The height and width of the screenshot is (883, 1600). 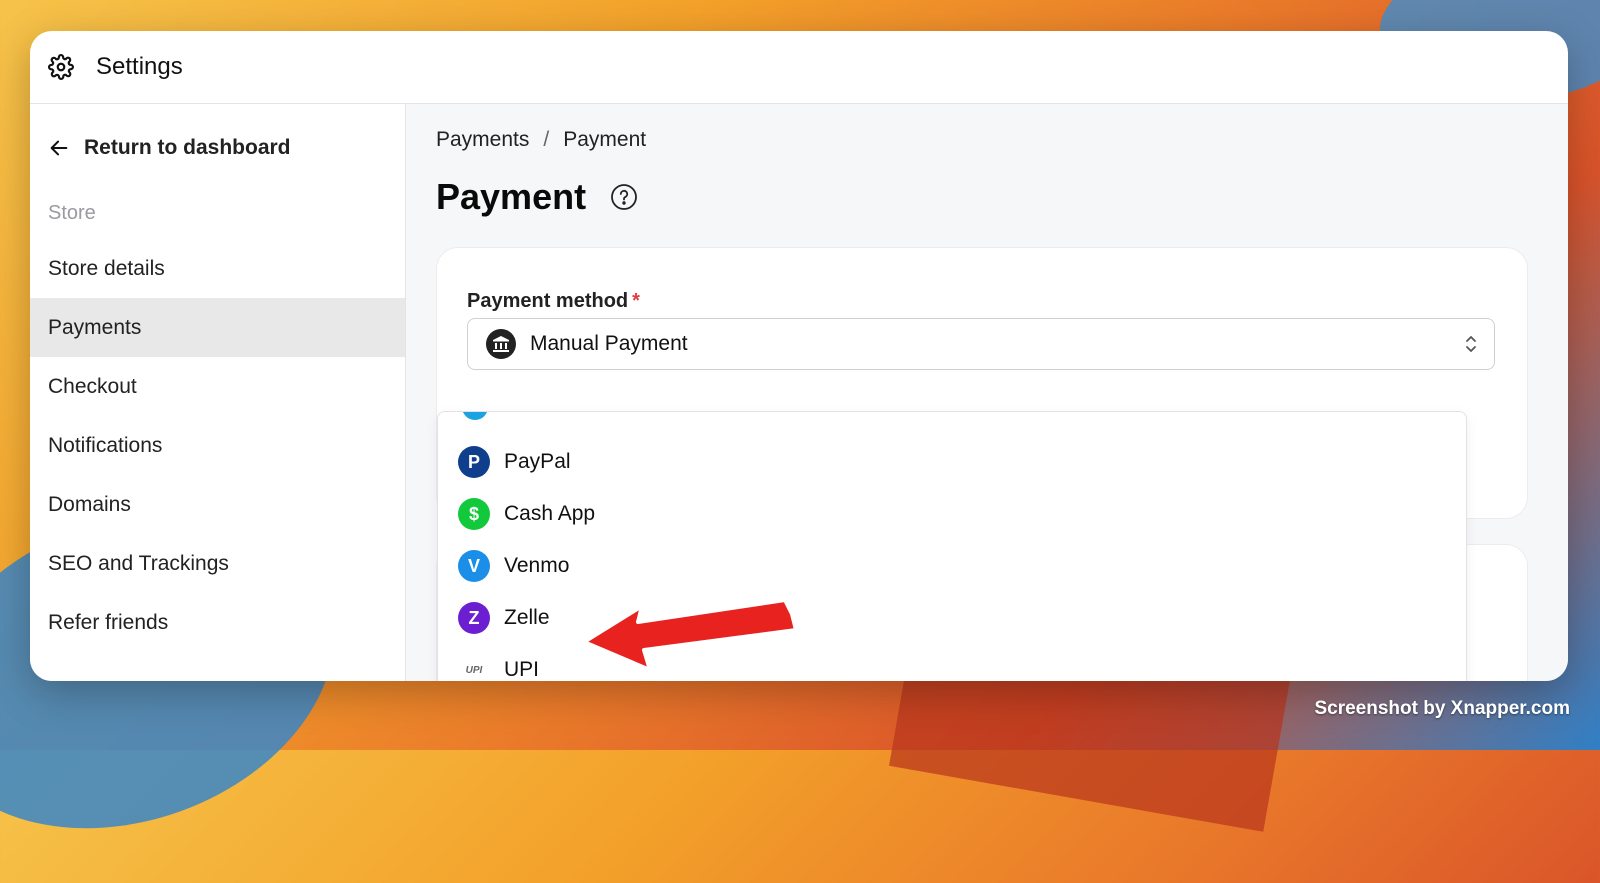 What do you see at coordinates (217, 386) in the screenshot?
I see `sidebar-item-checkout: Checkout` at bounding box center [217, 386].